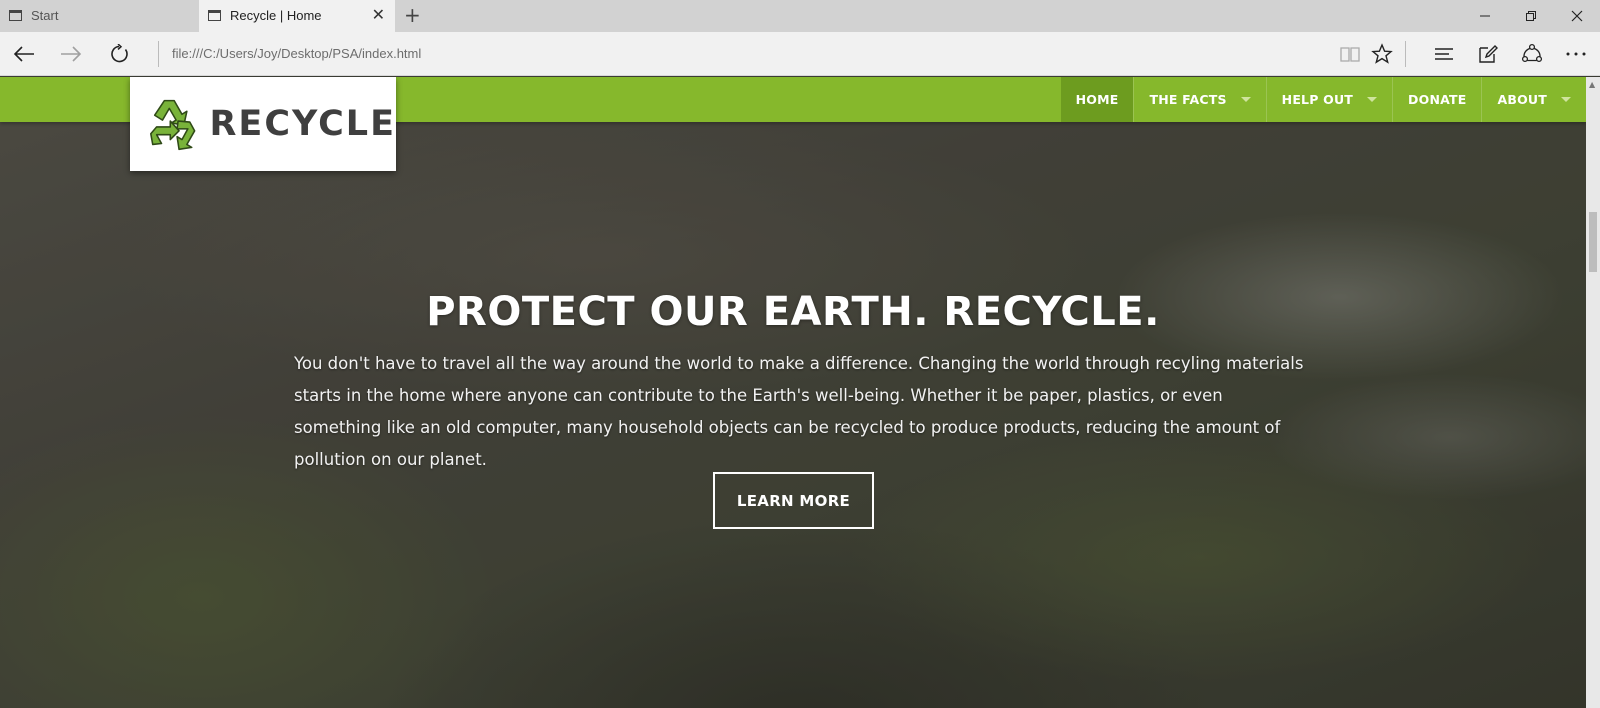  What do you see at coordinates (412, 15) in the screenshot?
I see `new-tab-icon: +` at bounding box center [412, 15].